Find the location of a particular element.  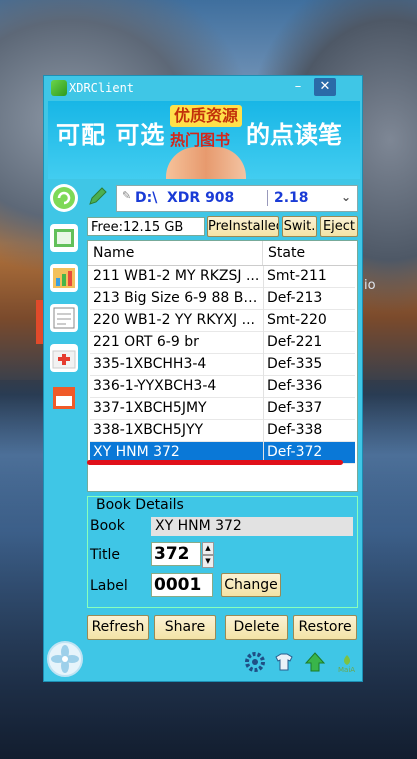

book-name-field: XY HNM 372 is located at coordinates (252, 526).